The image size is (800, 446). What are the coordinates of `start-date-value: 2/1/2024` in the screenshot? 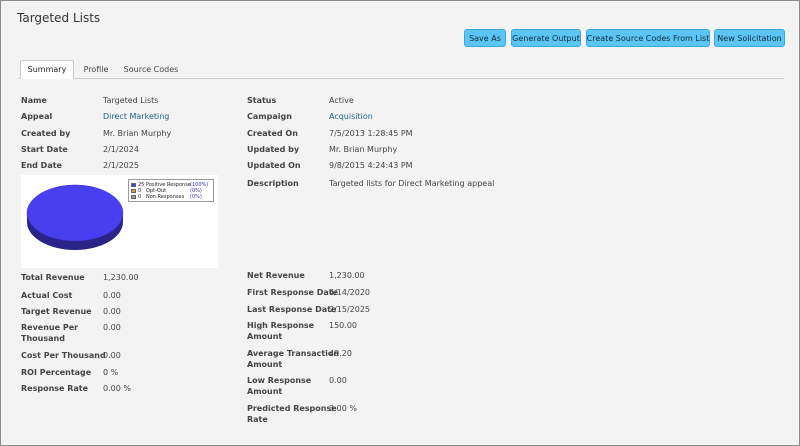 It's located at (121, 149).